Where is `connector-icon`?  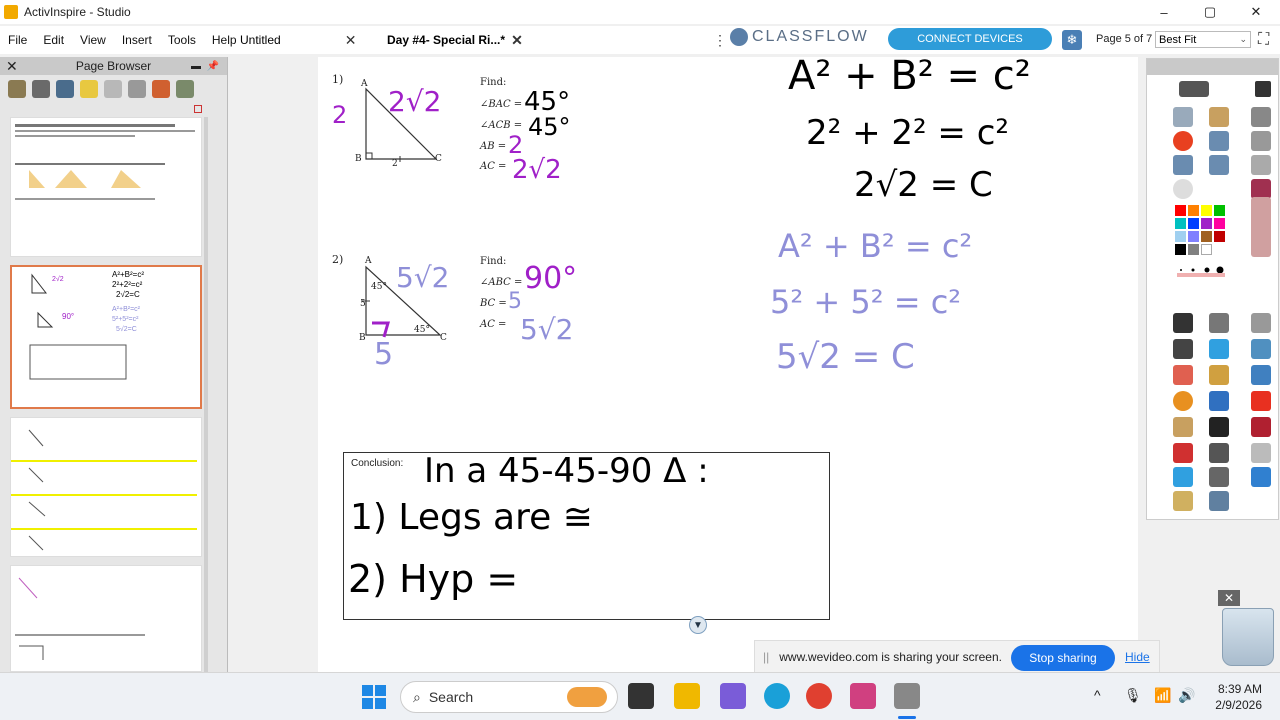
connector-icon is located at coordinates (1219, 401).